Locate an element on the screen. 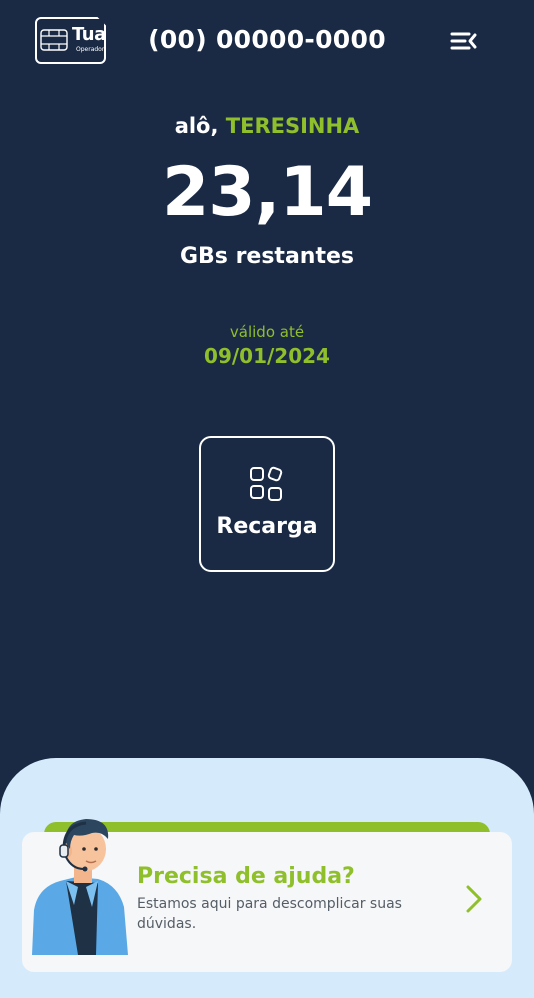 This screenshot has width=534, height=998. data-remaining-label: GBs restantes is located at coordinates (266, 256).